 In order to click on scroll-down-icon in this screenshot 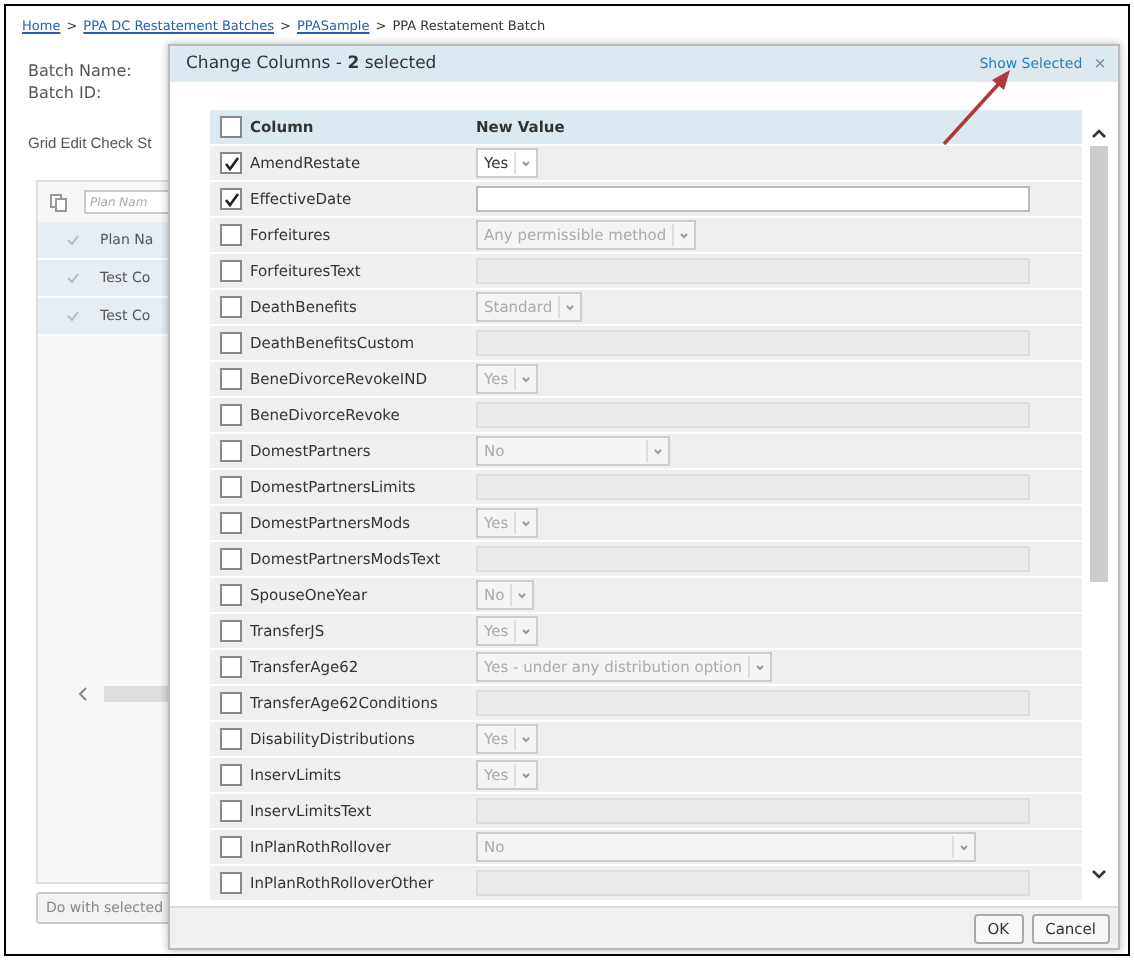, I will do `click(1099, 874)`.